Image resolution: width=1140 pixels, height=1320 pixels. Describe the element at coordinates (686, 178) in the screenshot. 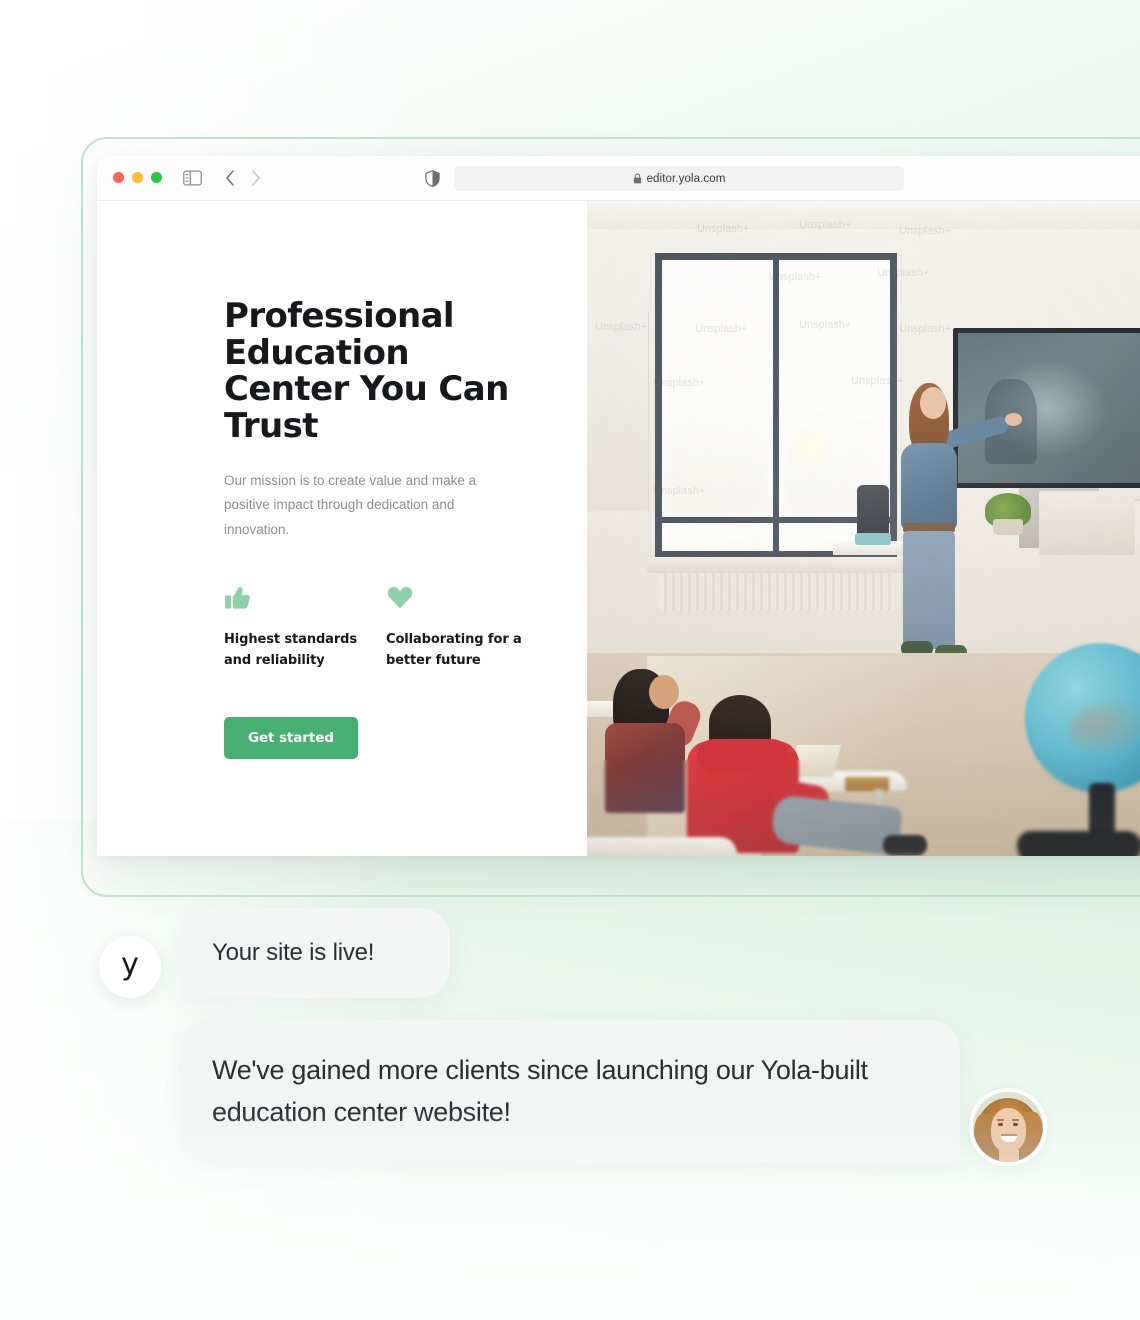

I see `url-text: editor.yola.com` at that location.